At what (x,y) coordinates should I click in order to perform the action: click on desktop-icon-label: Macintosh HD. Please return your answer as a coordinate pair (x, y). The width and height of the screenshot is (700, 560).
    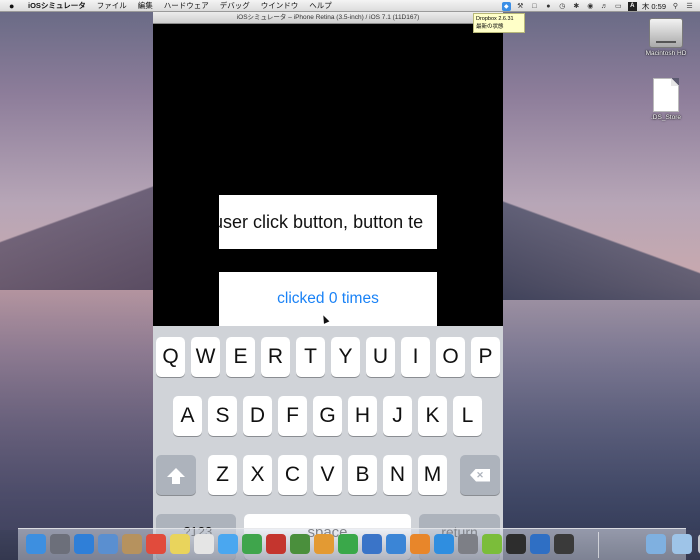
    Looking at the image, I should click on (666, 53).